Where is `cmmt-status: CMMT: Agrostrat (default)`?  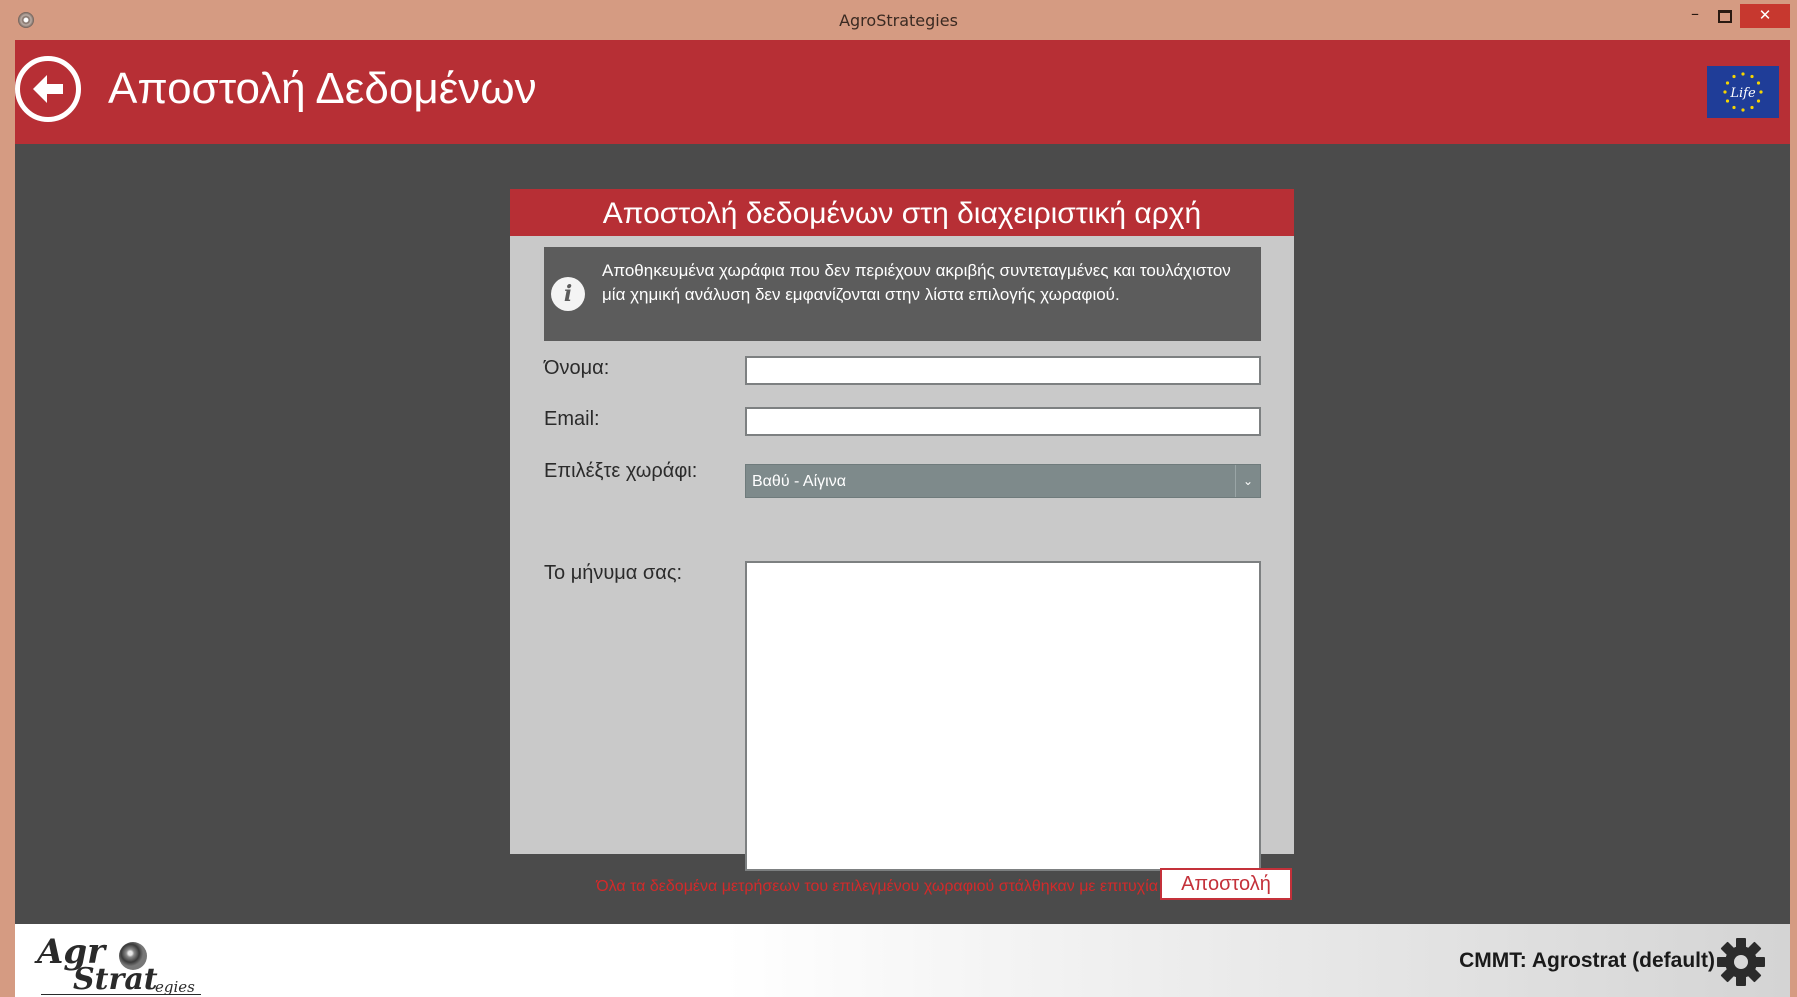
cmmt-status: CMMT: Agrostrat (default) is located at coordinates (1587, 960).